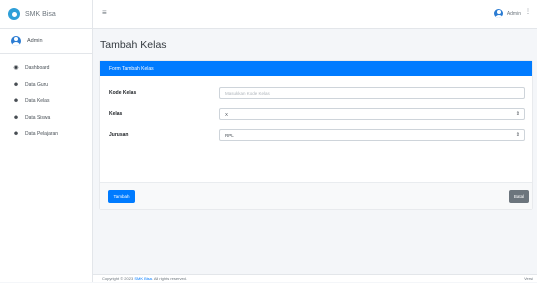 The height and width of the screenshot is (283, 537). Describe the element at coordinates (131, 68) in the screenshot. I see `card-title: Form Tambah Kelas` at that location.